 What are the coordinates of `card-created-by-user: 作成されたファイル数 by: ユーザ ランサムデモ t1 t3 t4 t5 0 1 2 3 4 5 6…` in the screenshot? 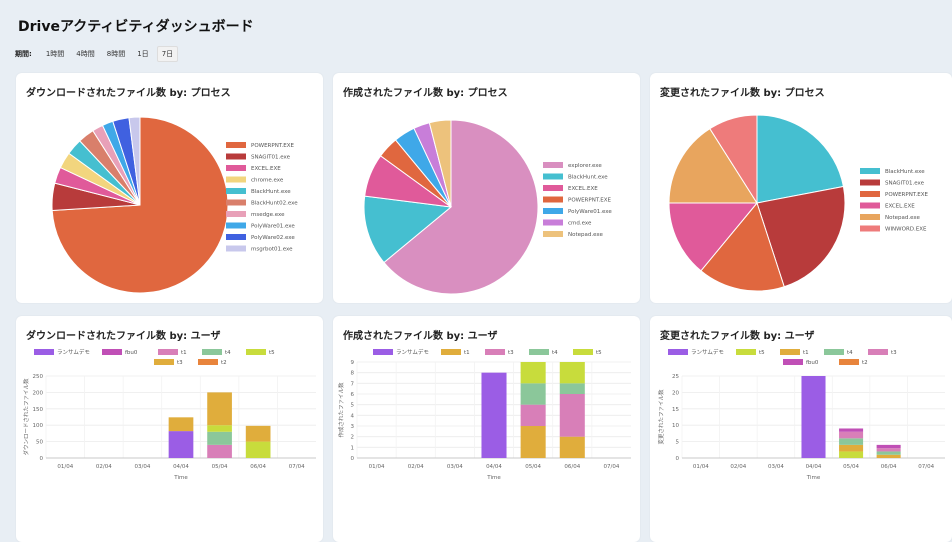 It's located at (486, 429).